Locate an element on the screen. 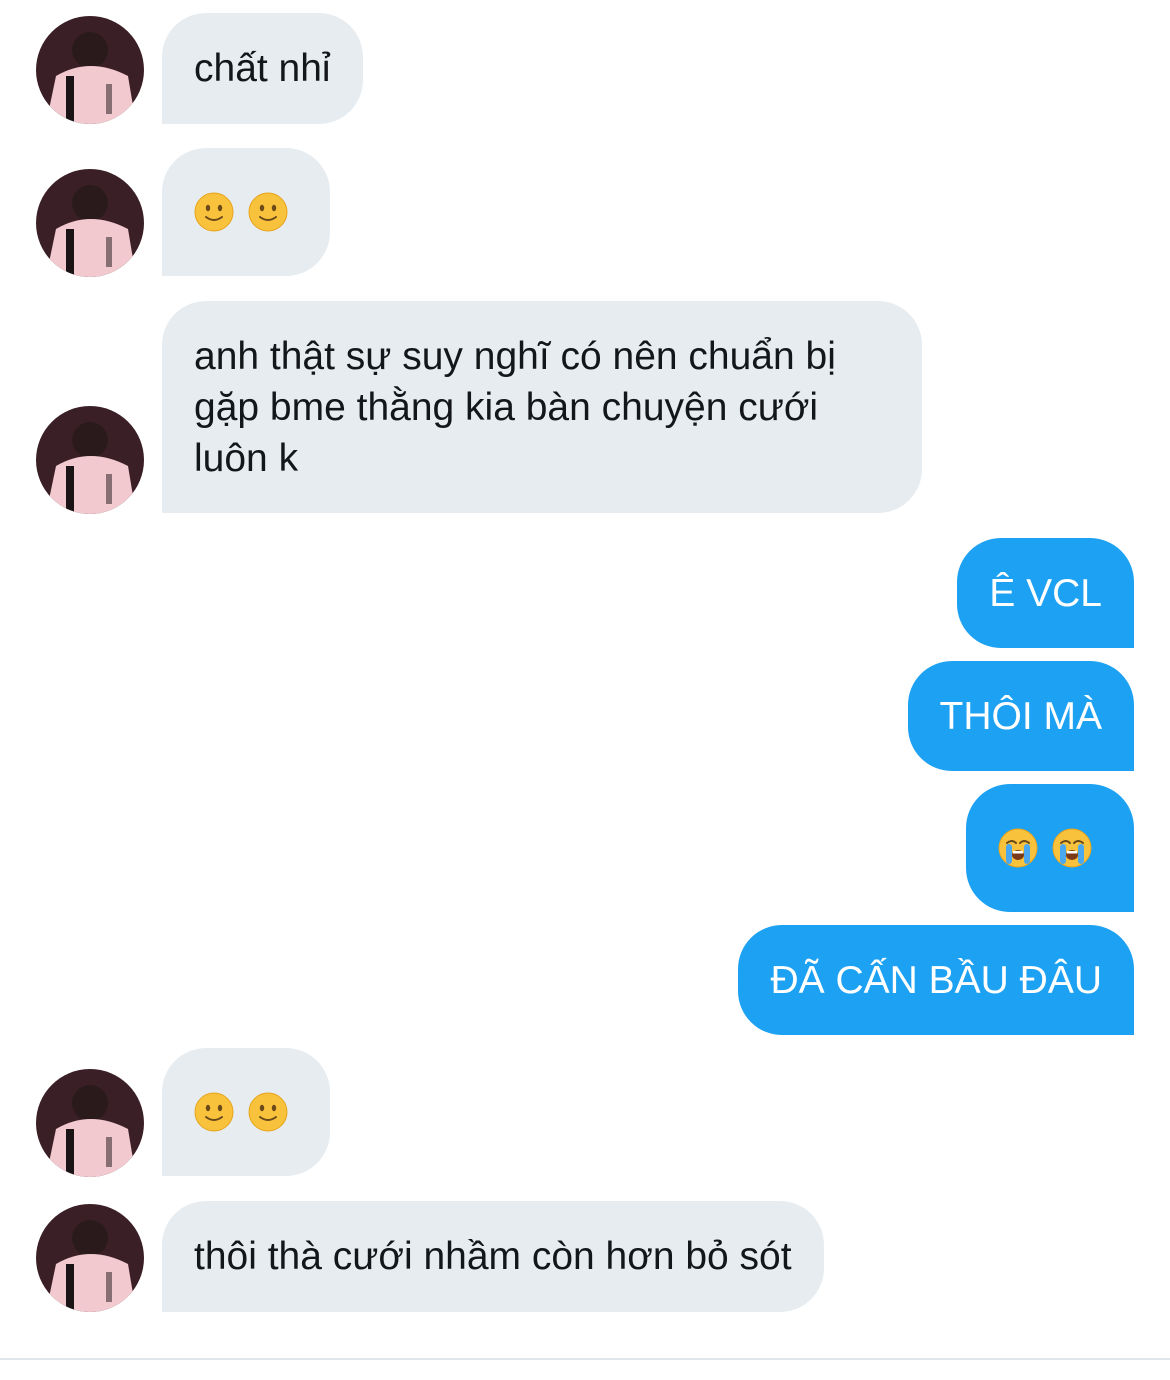 The height and width of the screenshot is (1380, 1170). outgoing-message: ĐÃ CẤN BẦU ĐÂU is located at coordinates (936, 980).